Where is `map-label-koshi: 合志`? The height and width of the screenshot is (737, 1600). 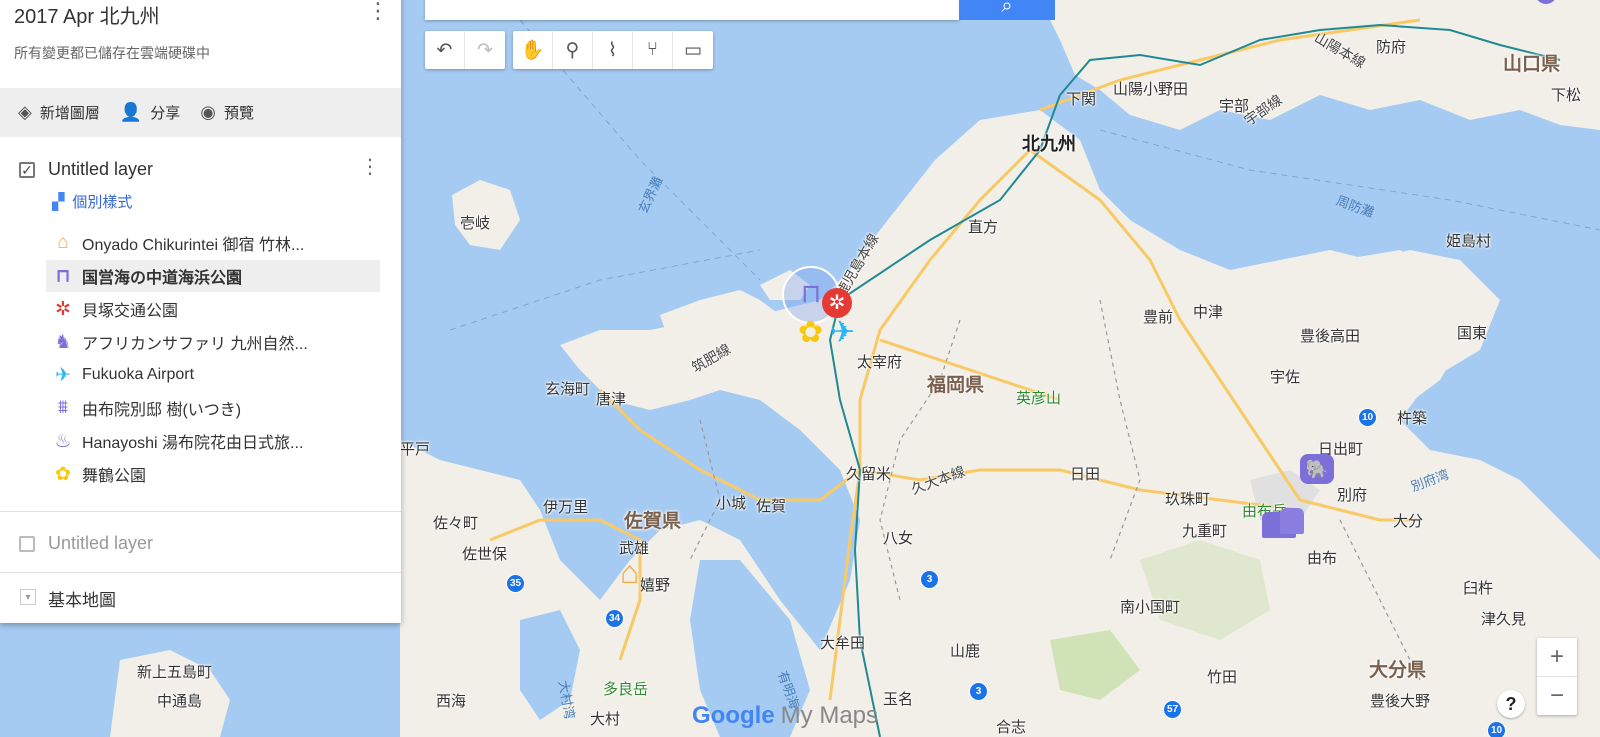
map-label-koshi: 合志 is located at coordinates (1011, 727).